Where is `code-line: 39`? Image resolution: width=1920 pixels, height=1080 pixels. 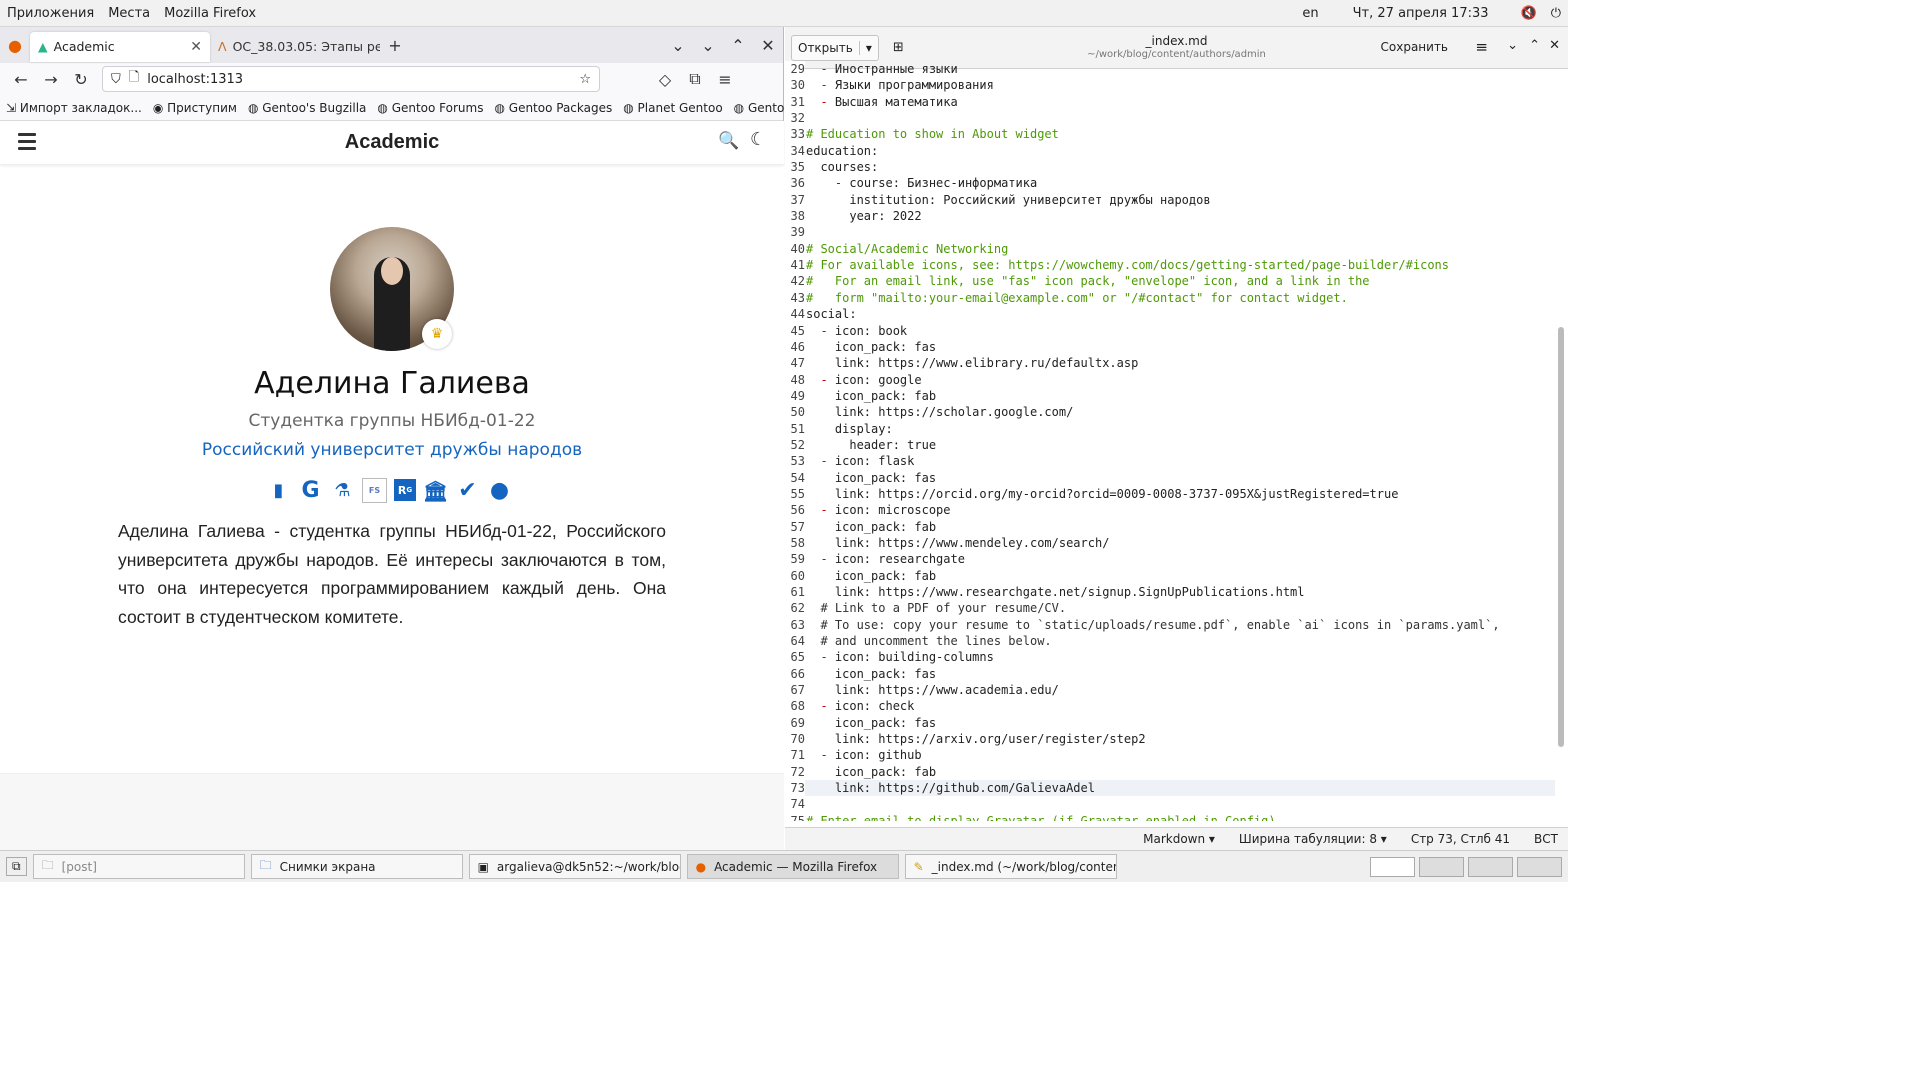 code-line: 39 is located at coordinates (1170, 232).